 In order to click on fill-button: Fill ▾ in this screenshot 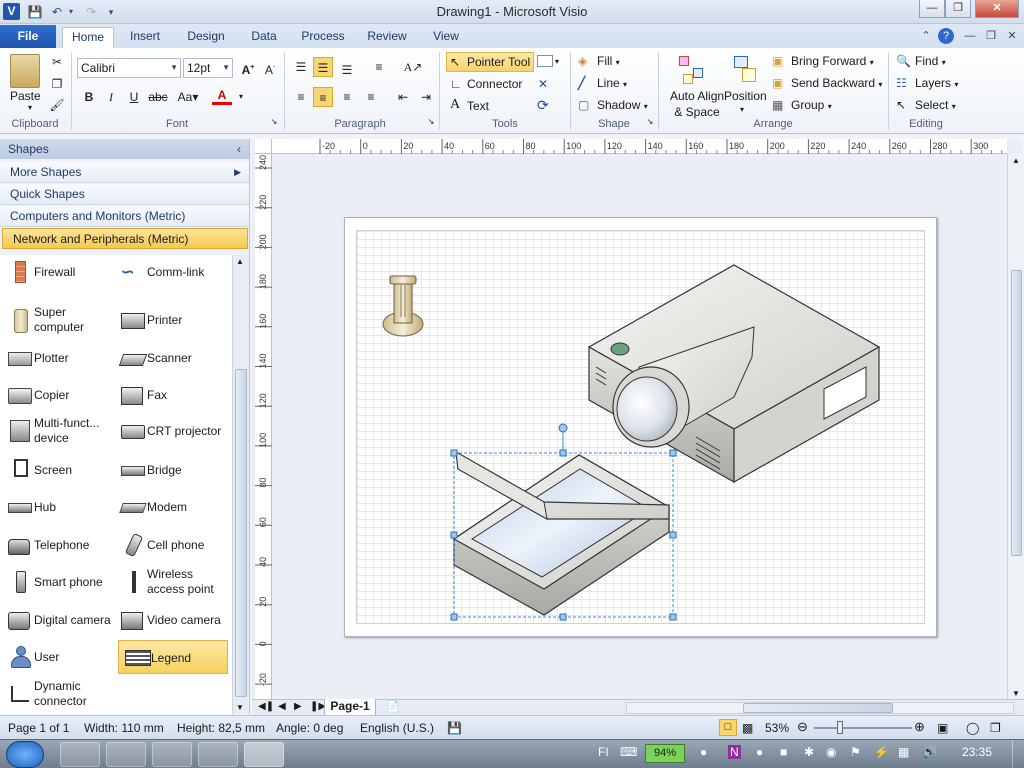, I will do `click(608, 62)`.